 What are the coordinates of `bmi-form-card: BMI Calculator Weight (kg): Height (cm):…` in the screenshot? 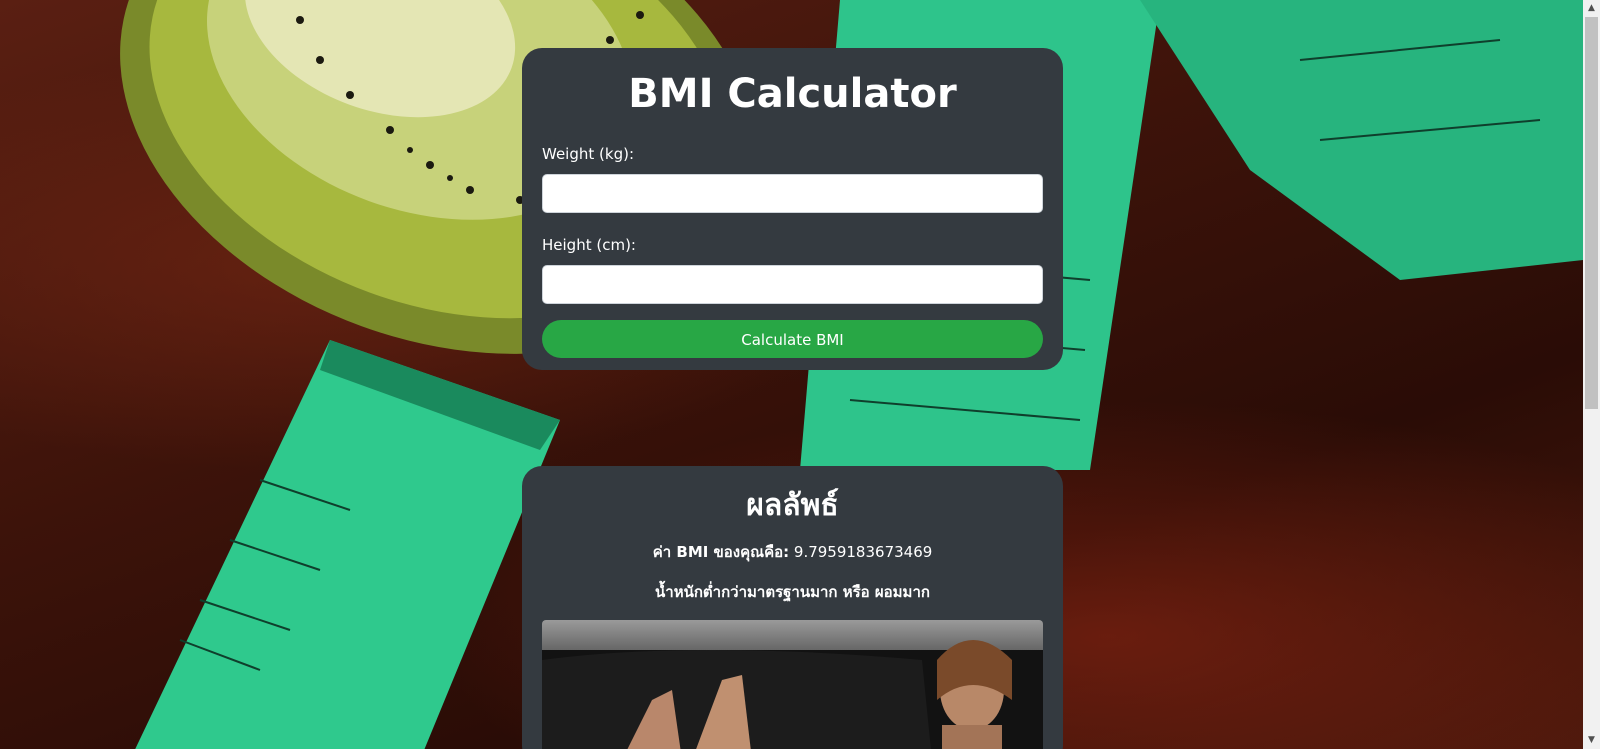 It's located at (792, 209).